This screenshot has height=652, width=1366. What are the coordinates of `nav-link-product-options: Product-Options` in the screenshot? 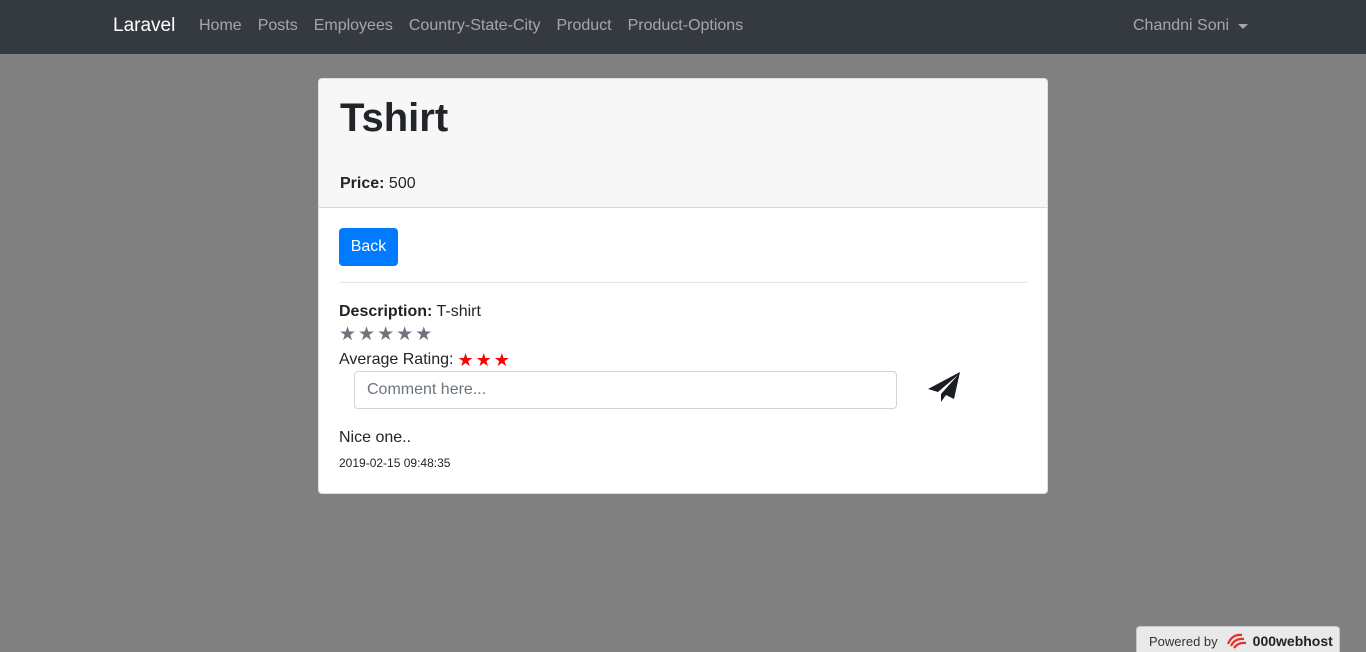 It's located at (686, 26).